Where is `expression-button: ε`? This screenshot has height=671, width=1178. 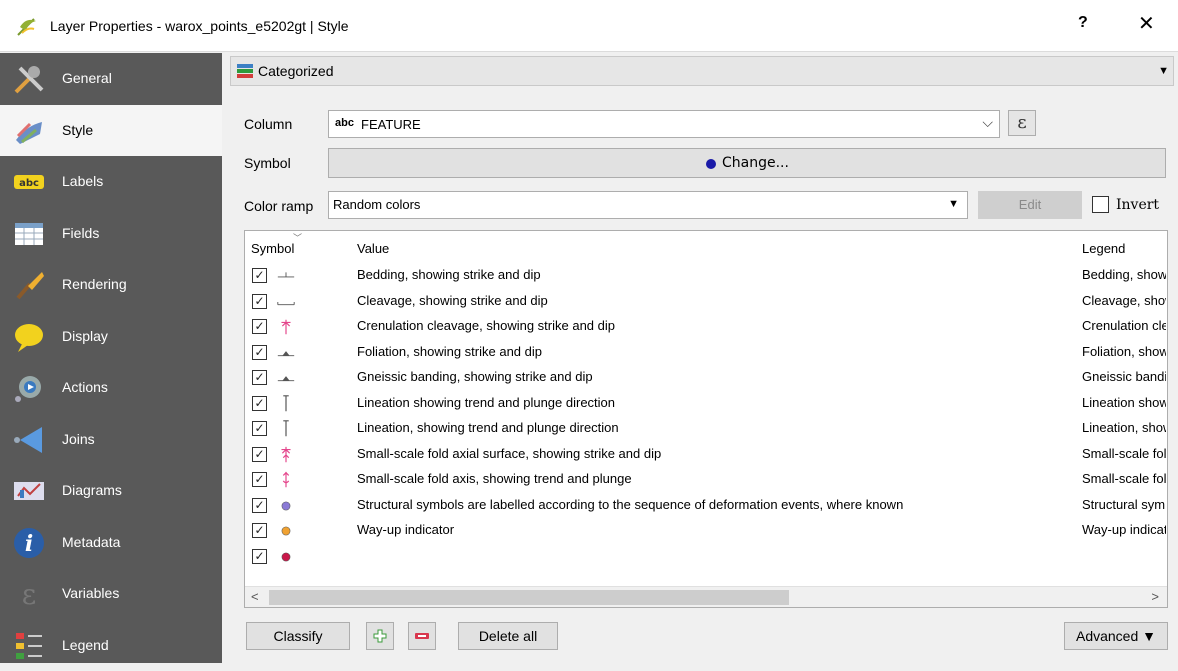
expression-button: ε is located at coordinates (1022, 123).